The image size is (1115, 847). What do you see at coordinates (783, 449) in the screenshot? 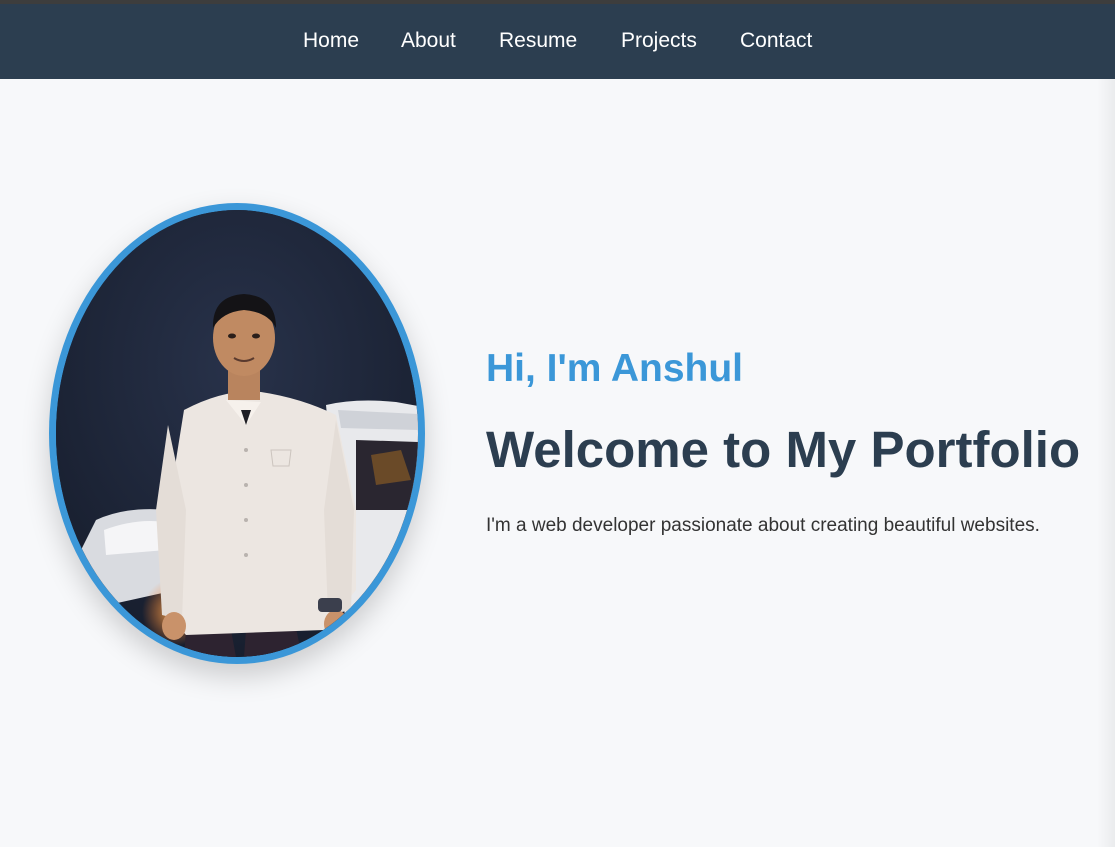
I see `hero-title: Welcome to My Portfolio` at bounding box center [783, 449].